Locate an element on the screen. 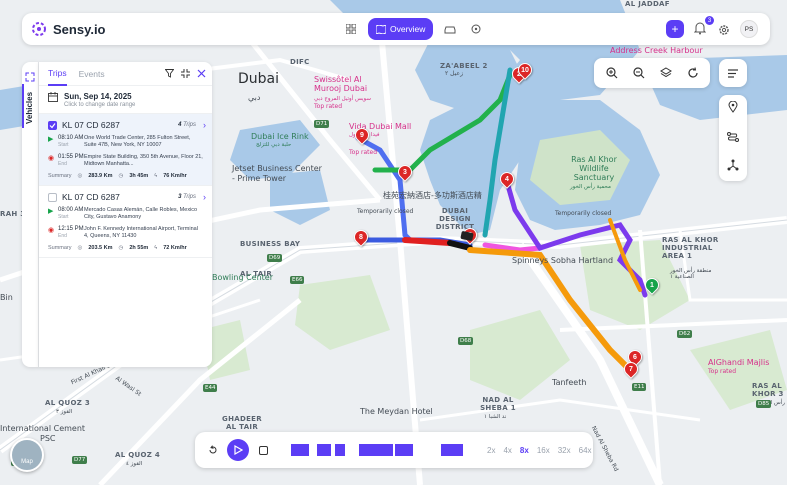 This screenshot has width=787, height=485. brand-name: Sensy.io is located at coordinates (79, 29).